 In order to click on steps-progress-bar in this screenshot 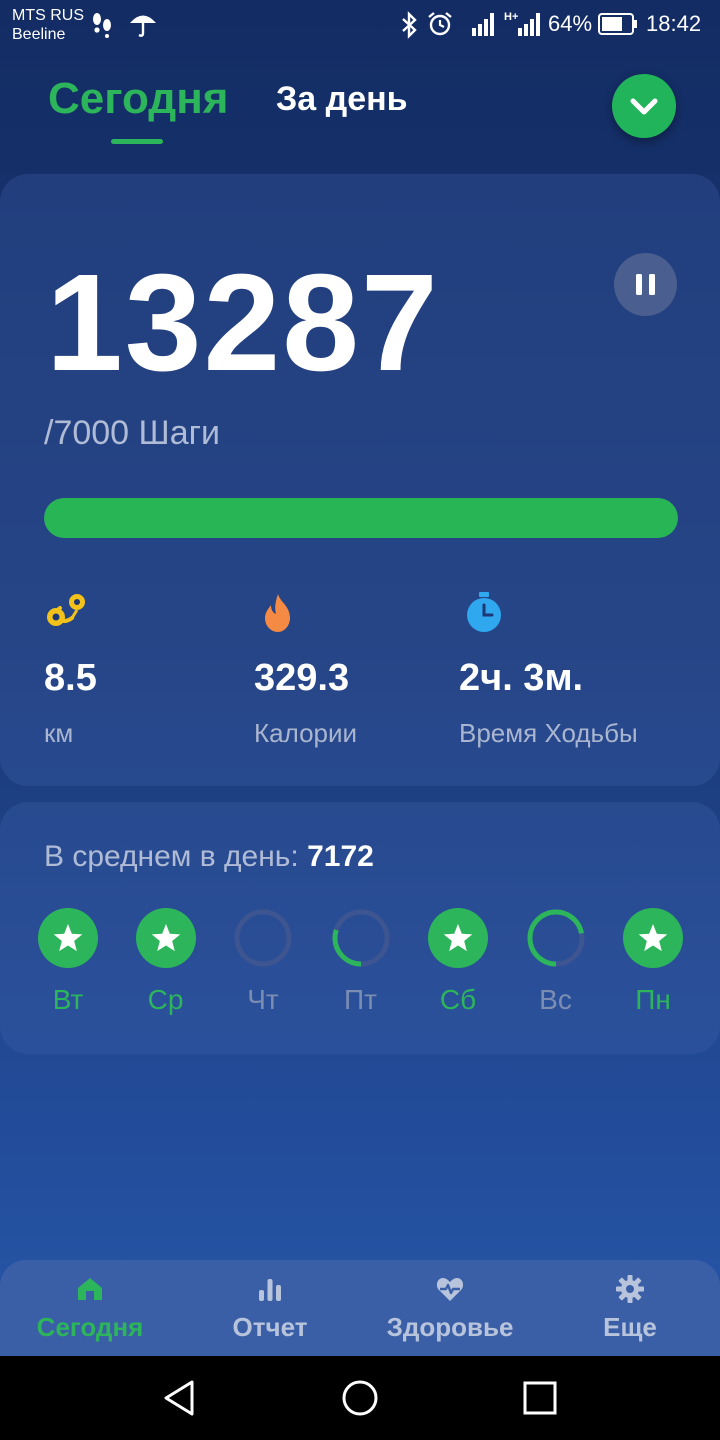, I will do `click(361, 518)`.